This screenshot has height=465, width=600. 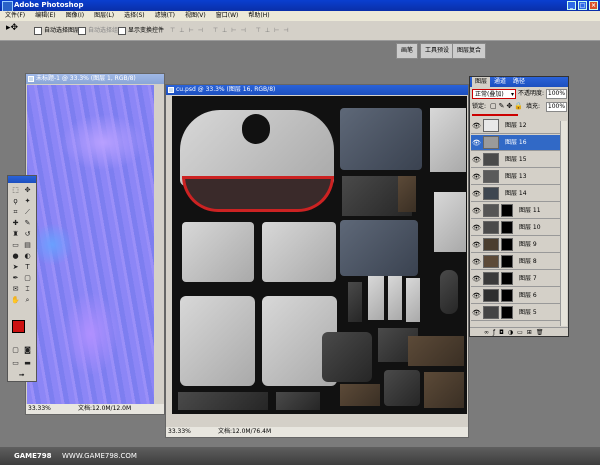 What do you see at coordinates (556, 107) in the screenshot?
I see `fill-input: 100%` at bounding box center [556, 107].